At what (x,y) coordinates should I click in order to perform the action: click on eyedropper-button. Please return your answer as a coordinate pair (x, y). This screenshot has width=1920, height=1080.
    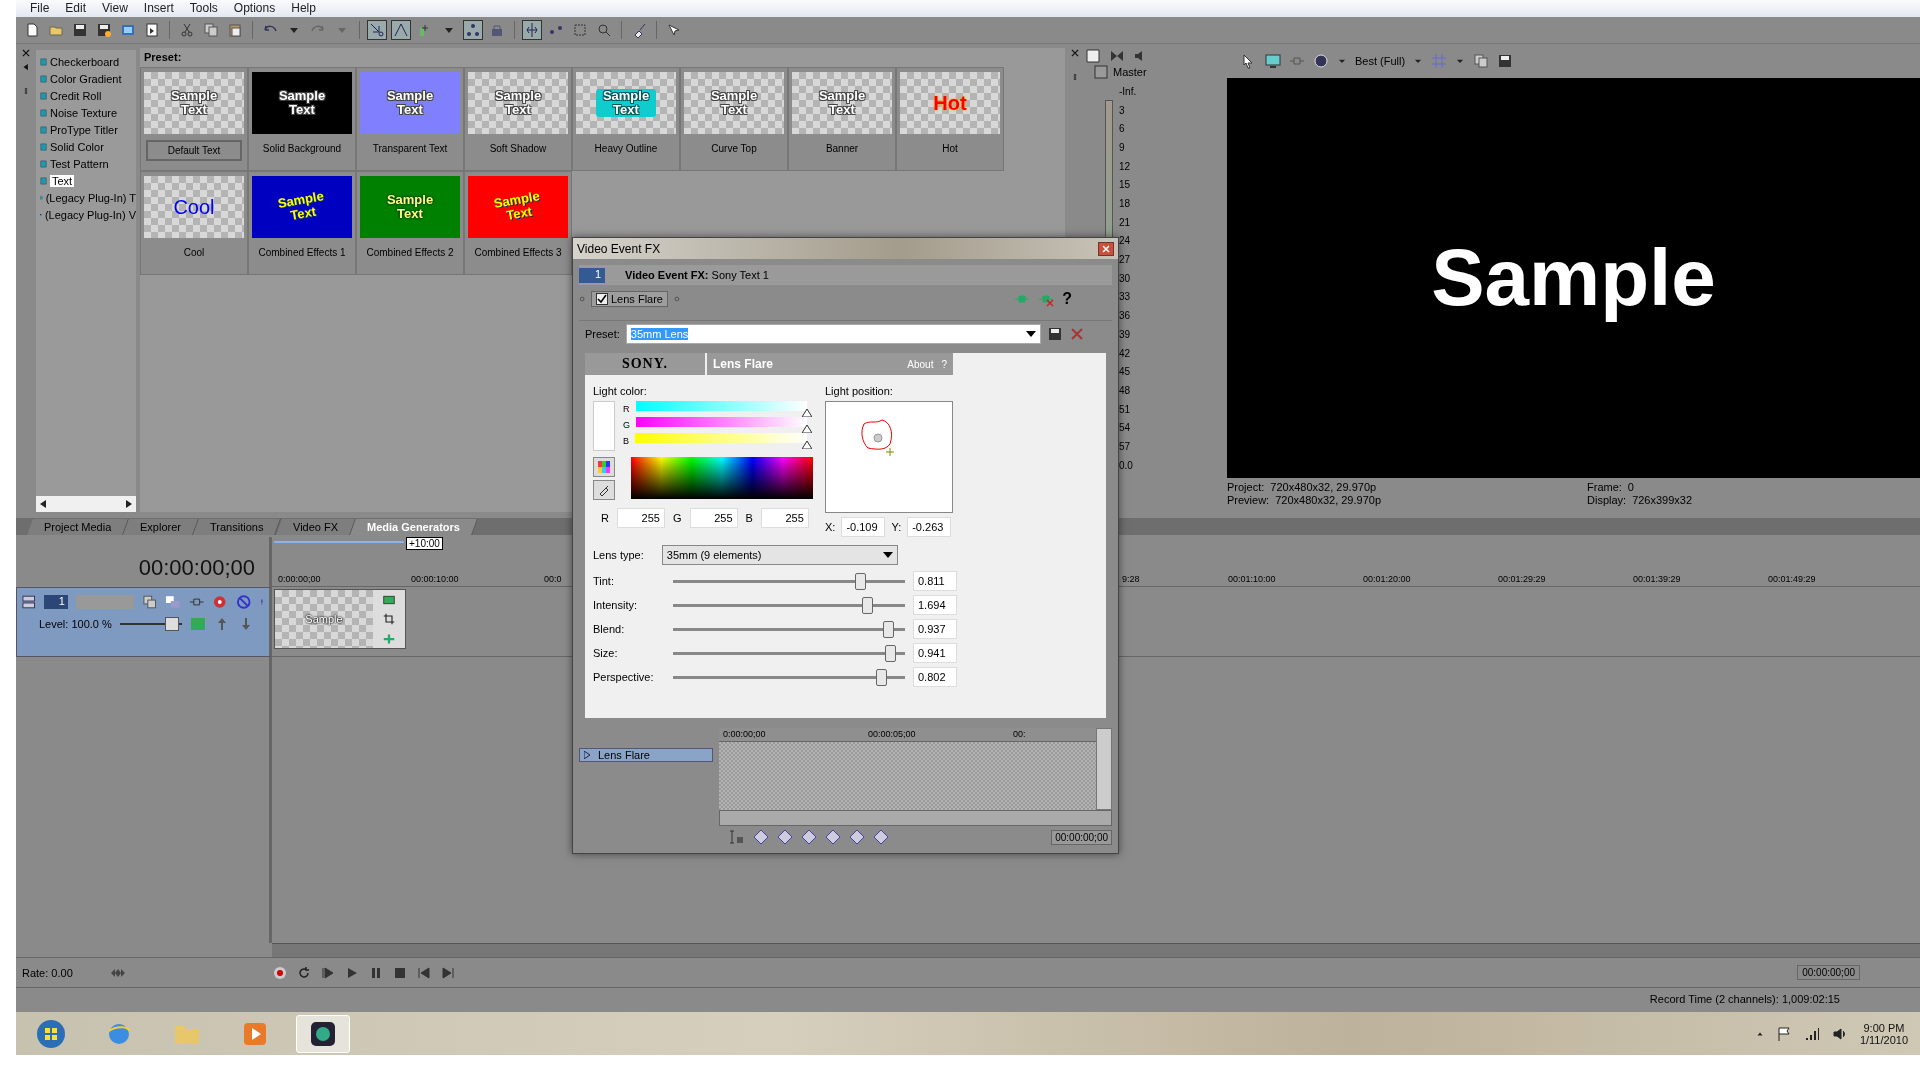
    Looking at the image, I should click on (604, 490).